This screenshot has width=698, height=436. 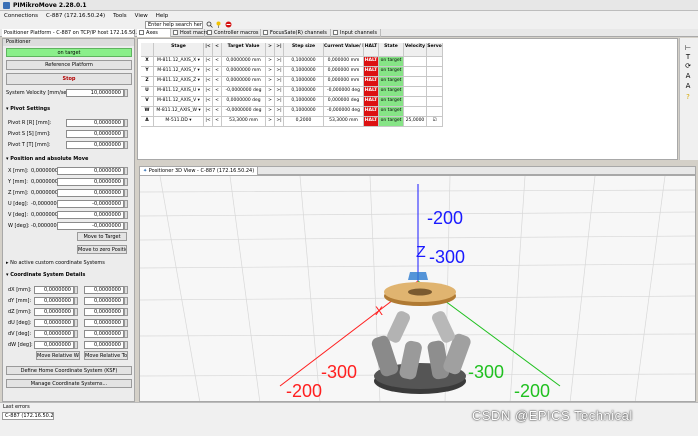 I want to click on move-to-target-button: Move to Target, so click(x=102, y=236).